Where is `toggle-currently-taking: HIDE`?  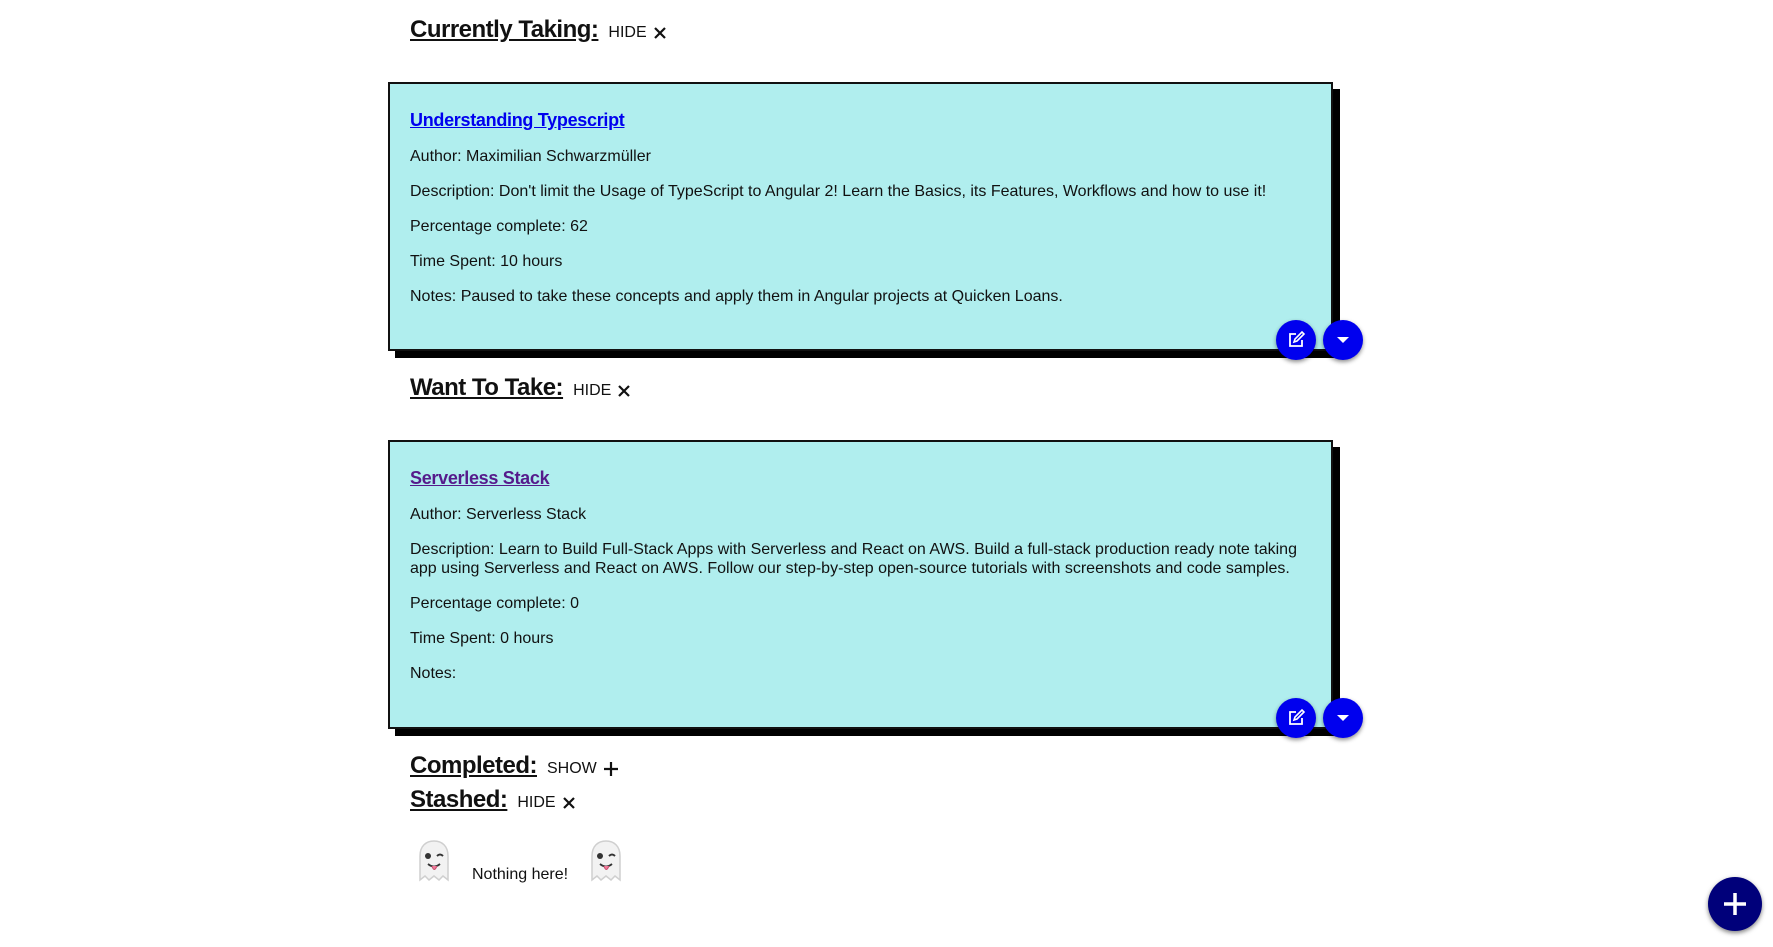 toggle-currently-taking: HIDE is located at coordinates (637, 33).